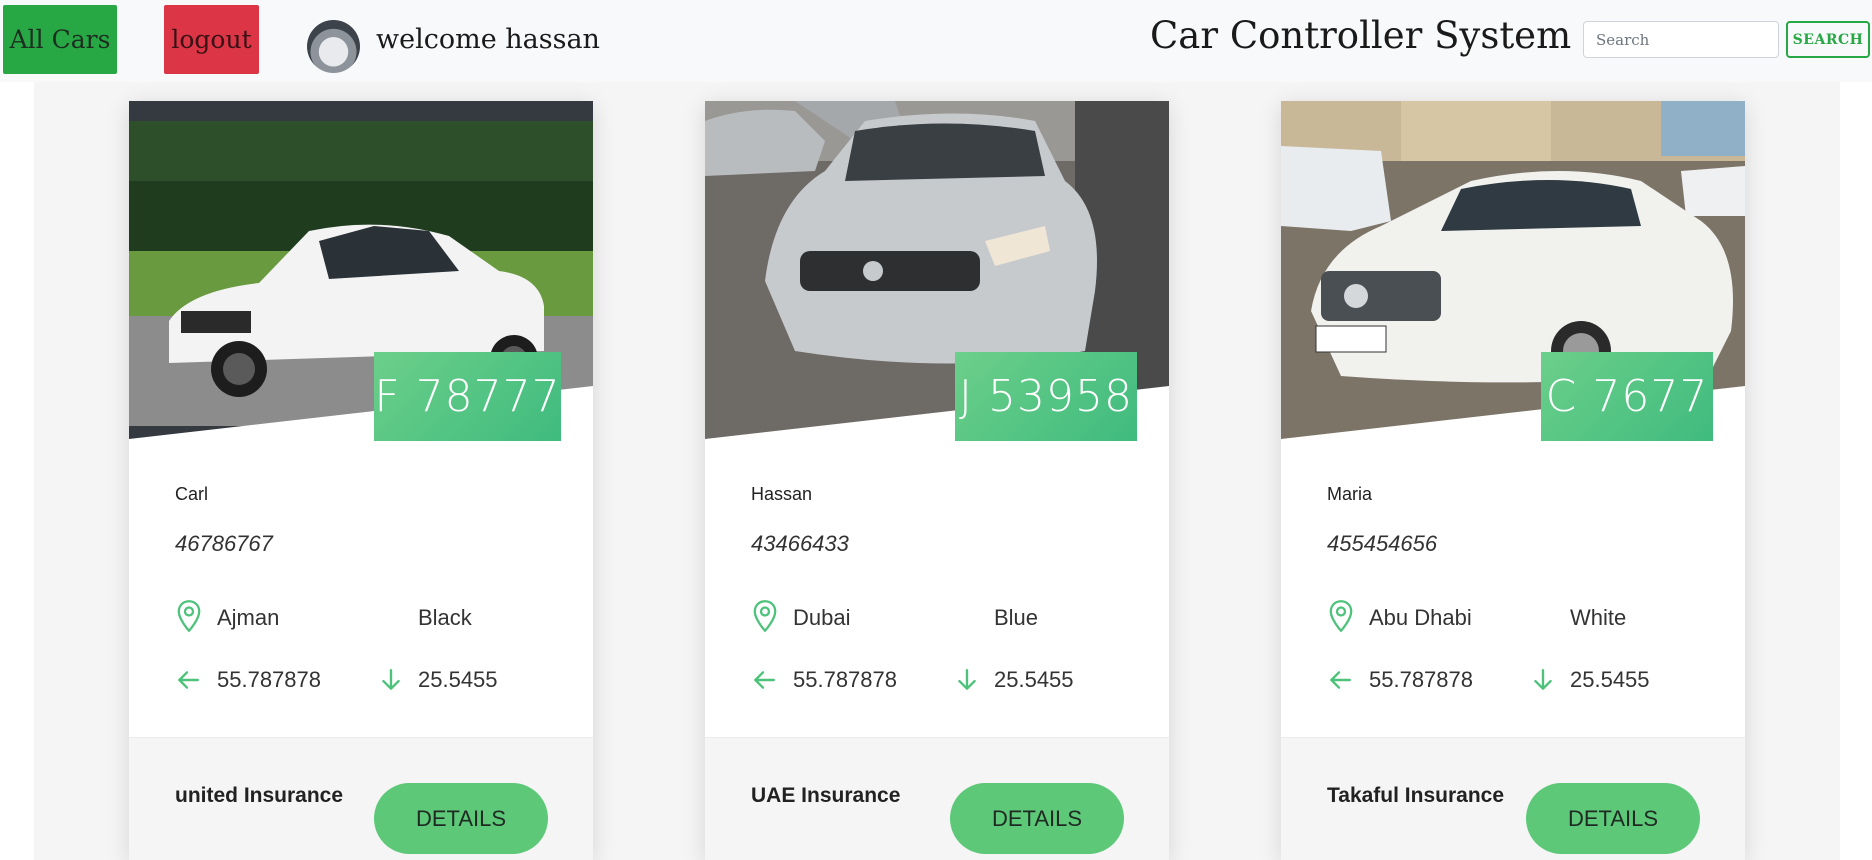  I want to click on owner-name: Maria, so click(1350, 494).